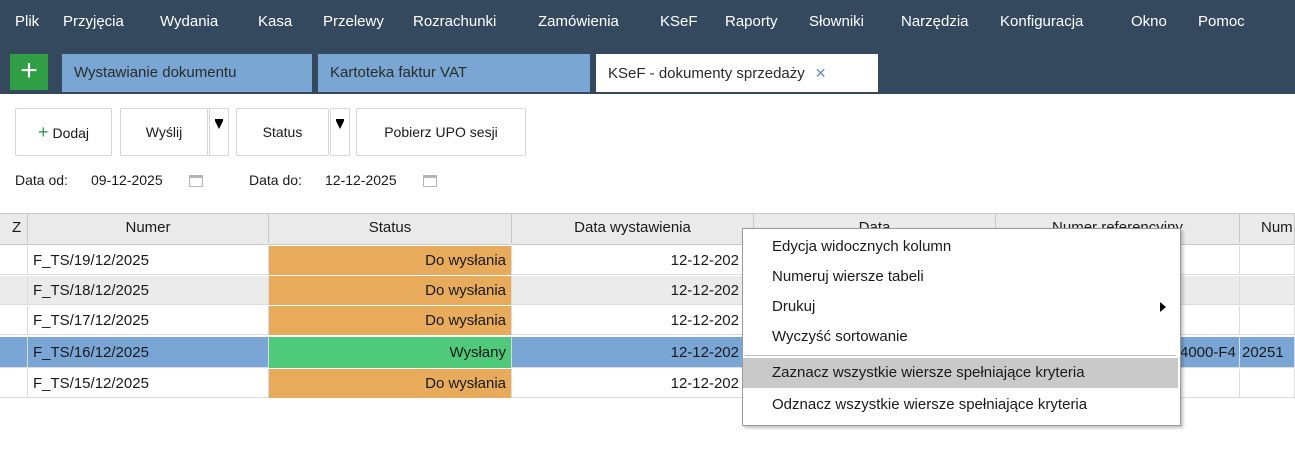 Image resolution: width=1295 pixels, height=474 pixels. Describe the element at coordinates (401, 180) in the screenshot. I see `date-to-field: 12-12-2025` at that location.